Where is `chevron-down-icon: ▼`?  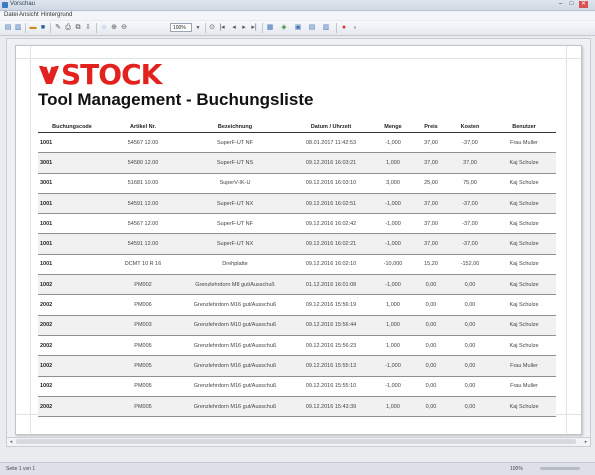
chevron-down-icon: ▼ is located at coordinates (198, 28).